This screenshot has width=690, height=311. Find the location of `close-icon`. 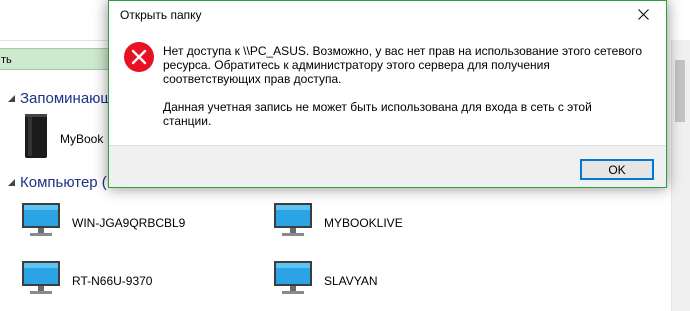

close-icon is located at coordinates (643, 16).